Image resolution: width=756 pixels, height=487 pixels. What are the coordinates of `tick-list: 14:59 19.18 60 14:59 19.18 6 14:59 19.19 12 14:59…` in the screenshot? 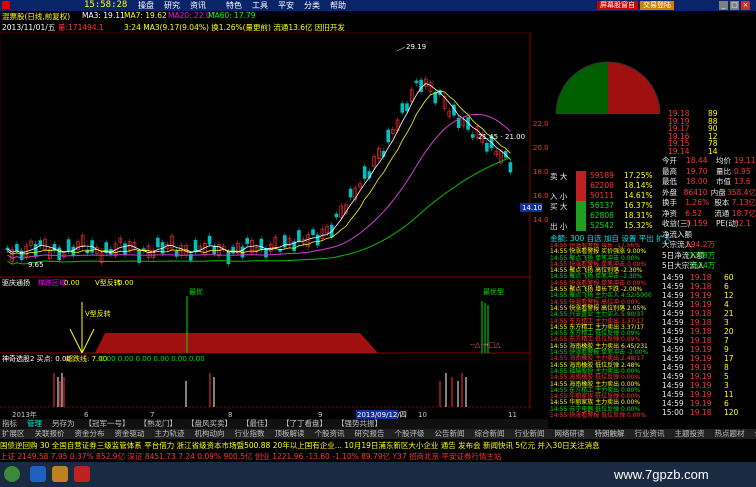 It's located at (709, 346).